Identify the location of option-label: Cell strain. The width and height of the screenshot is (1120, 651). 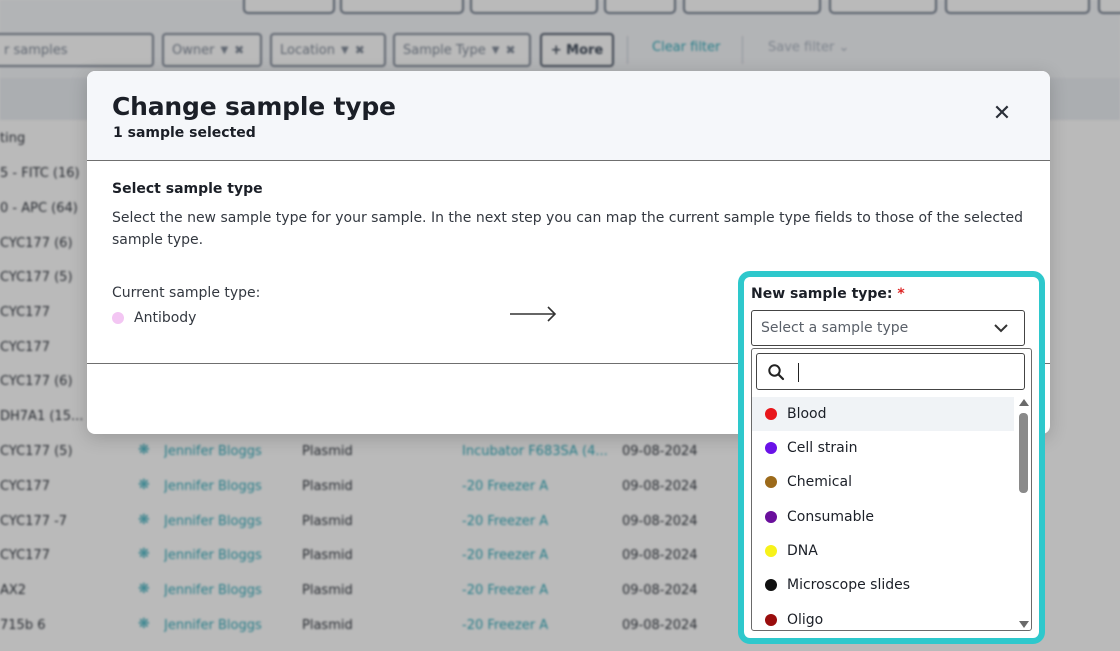
(822, 448).